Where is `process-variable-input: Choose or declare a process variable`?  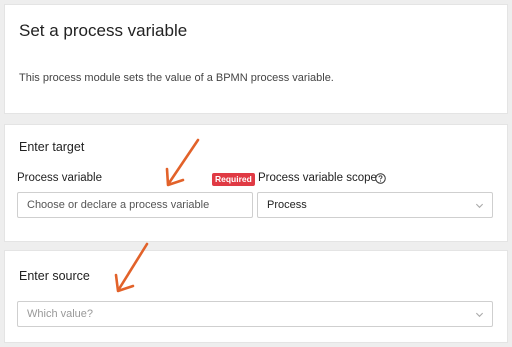 process-variable-input: Choose or declare a process variable is located at coordinates (135, 205).